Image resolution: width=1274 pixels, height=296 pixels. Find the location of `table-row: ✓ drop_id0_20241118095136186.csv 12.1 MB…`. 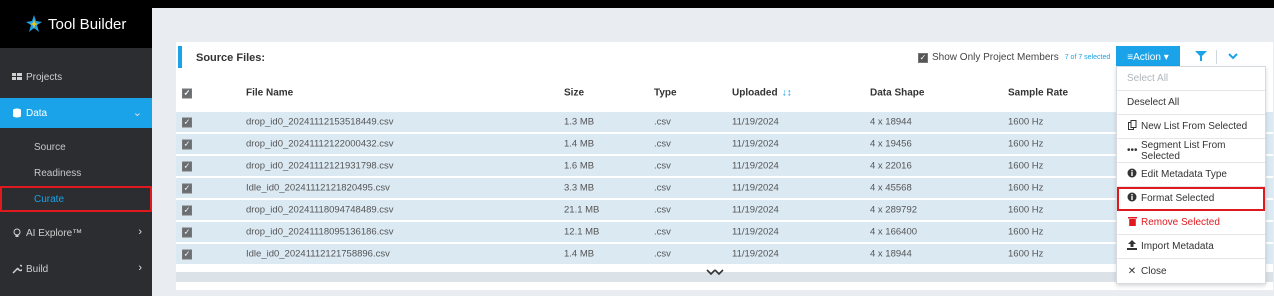

table-row: ✓ drop_id0_20241118095136186.csv 12.1 MB… is located at coordinates (724, 231).